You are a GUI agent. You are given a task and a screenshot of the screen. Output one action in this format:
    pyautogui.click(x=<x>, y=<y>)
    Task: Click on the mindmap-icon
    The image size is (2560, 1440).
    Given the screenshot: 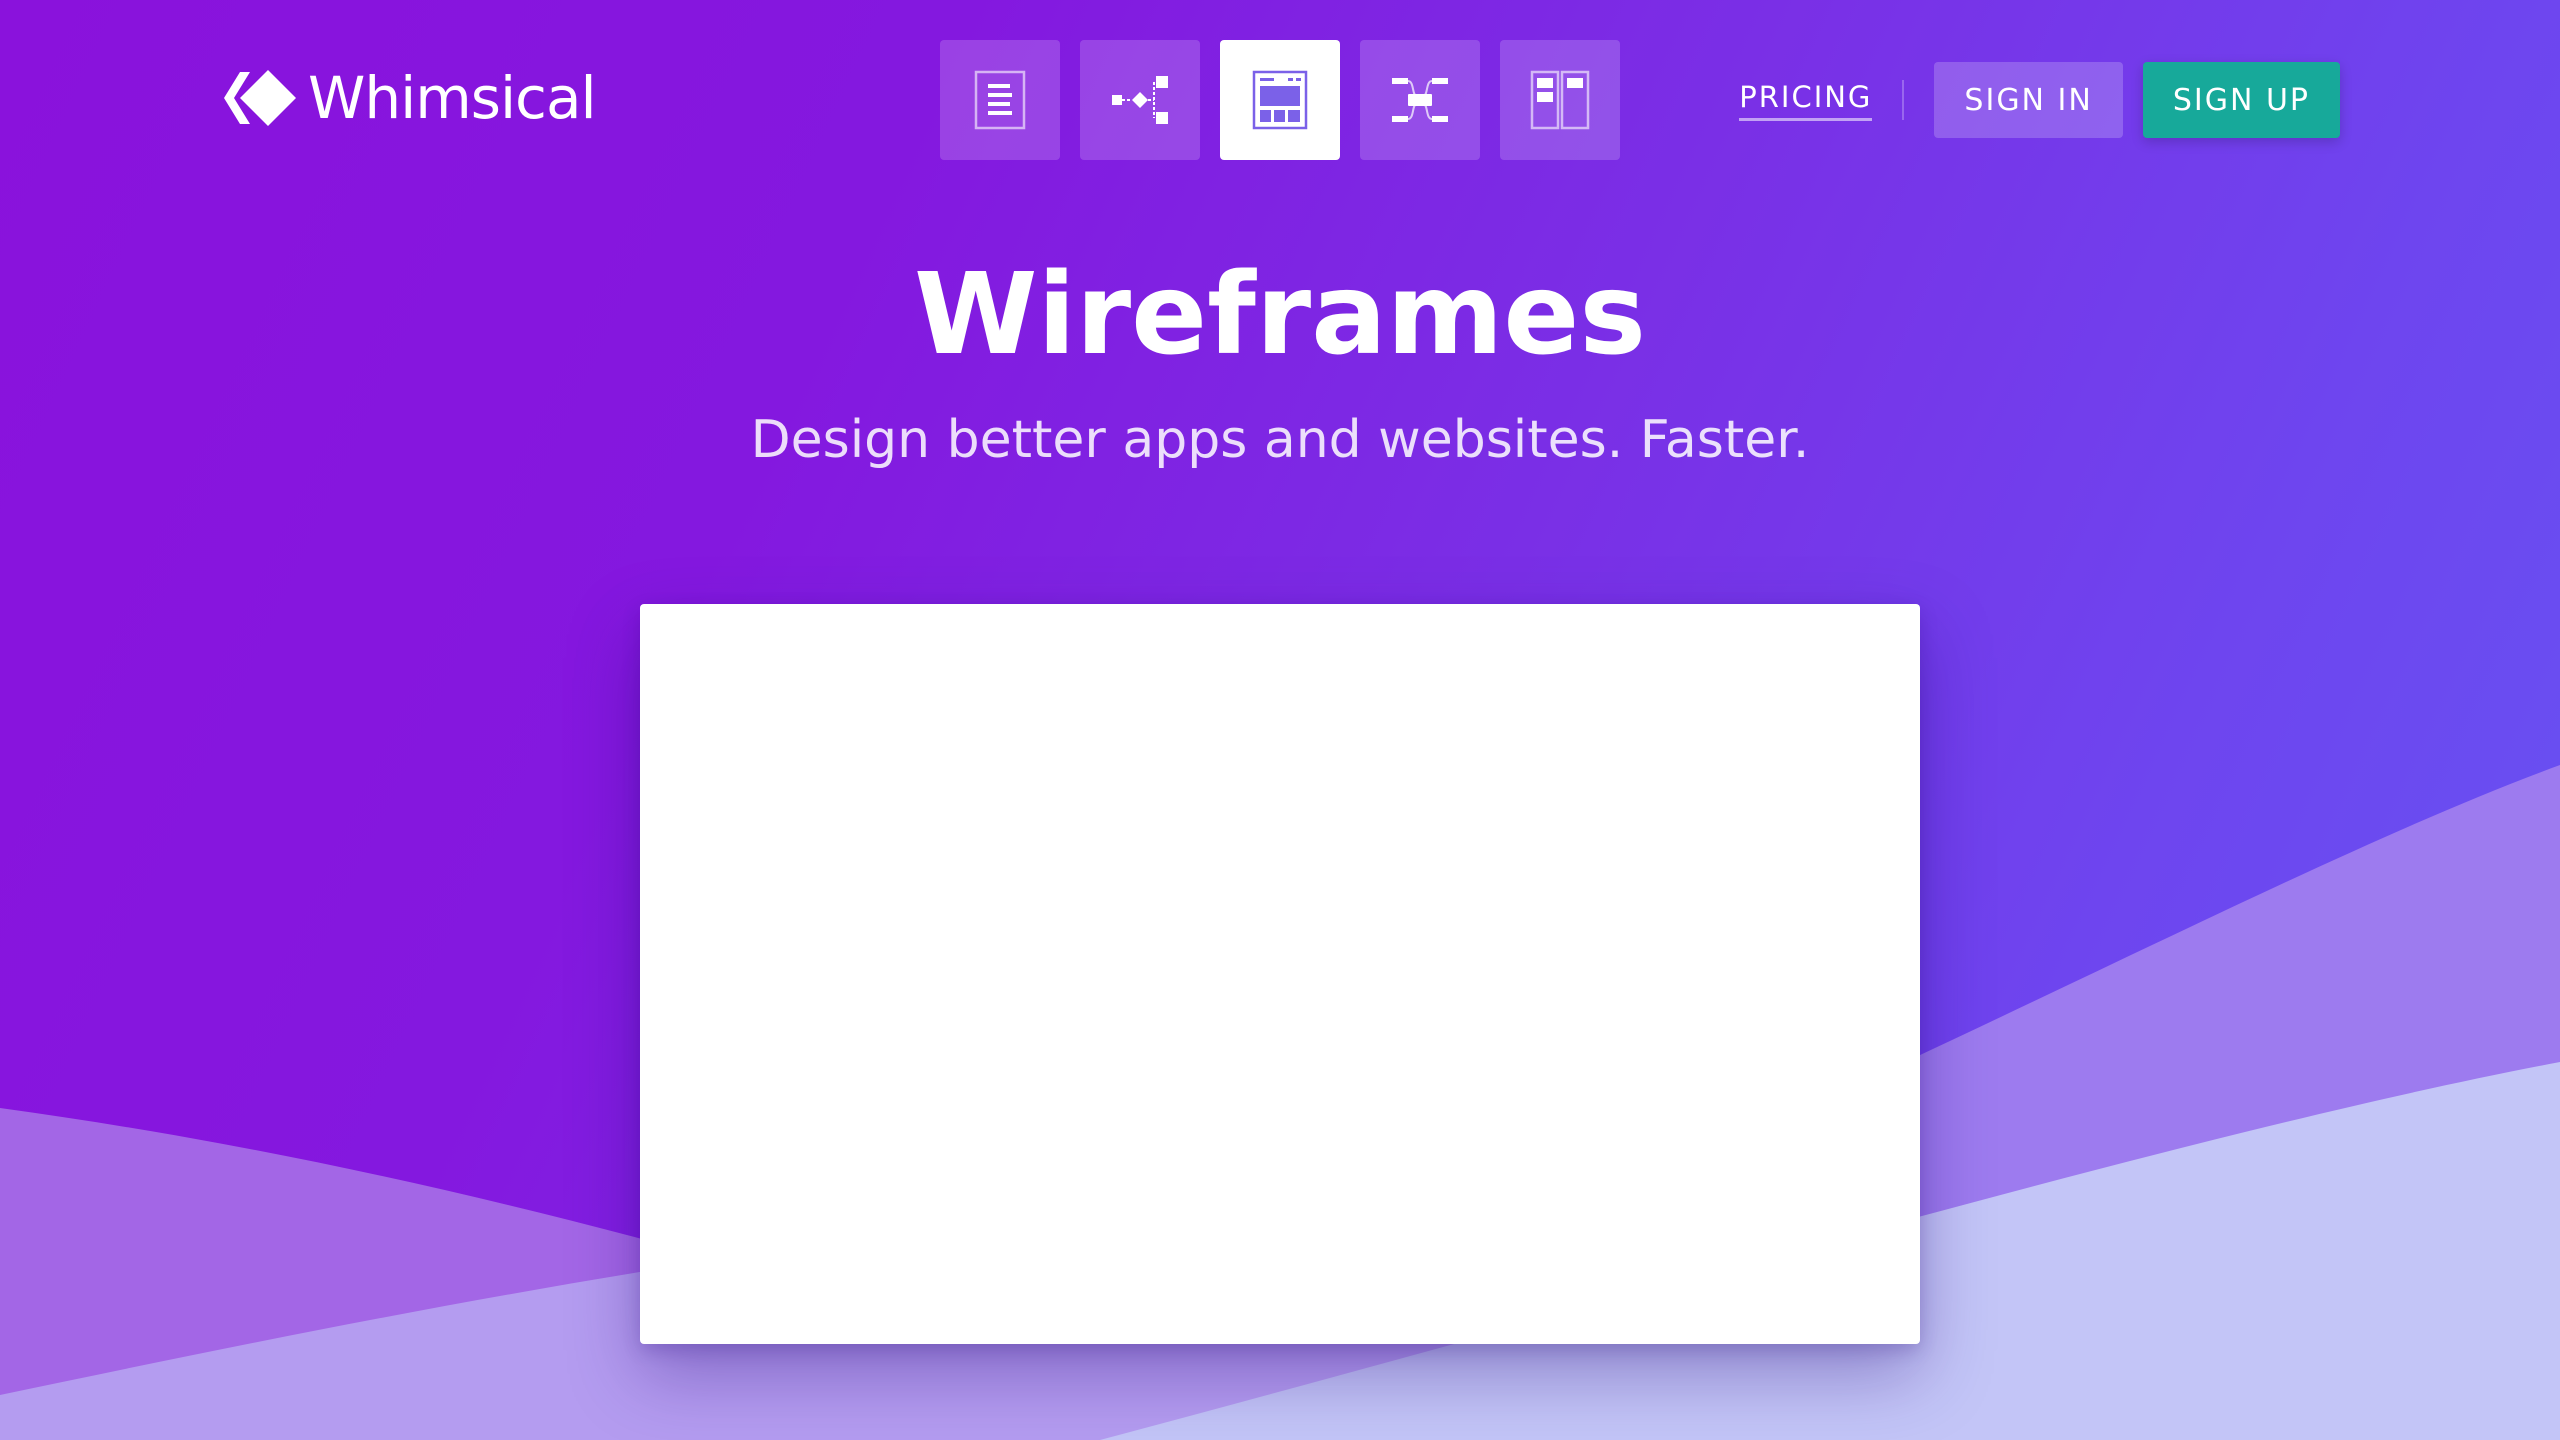 What is the action you would take?
    pyautogui.click(x=1420, y=100)
    